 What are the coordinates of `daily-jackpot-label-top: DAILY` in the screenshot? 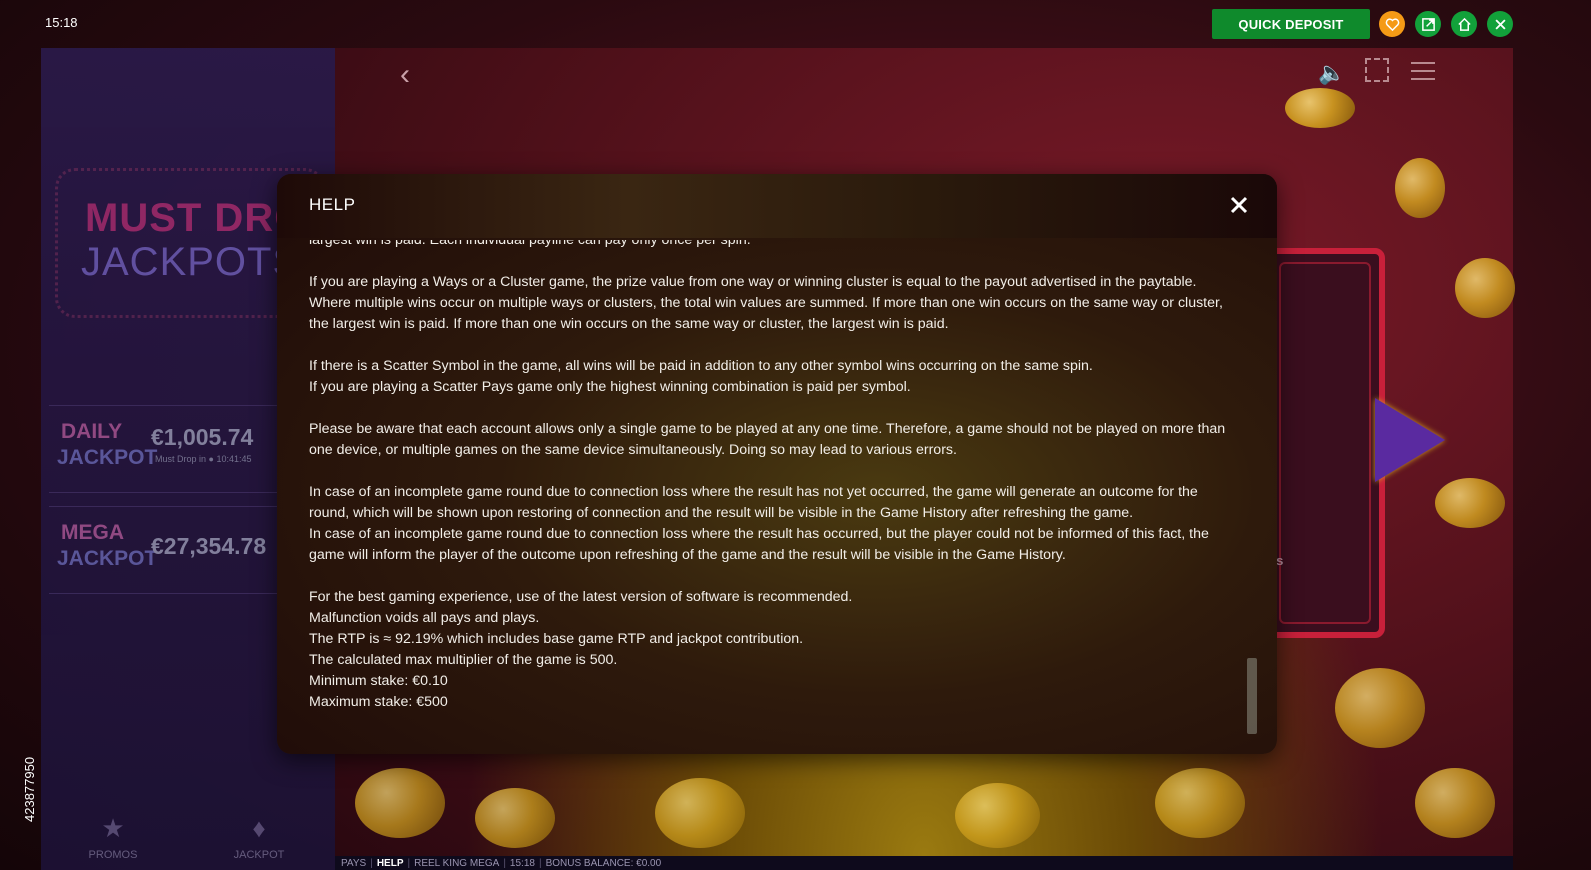 It's located at (92, 431).